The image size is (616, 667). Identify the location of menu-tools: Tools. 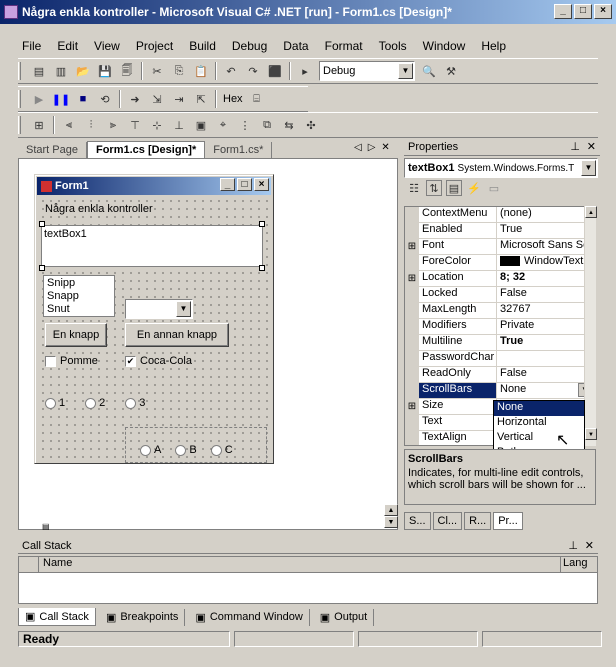
(393, 46).